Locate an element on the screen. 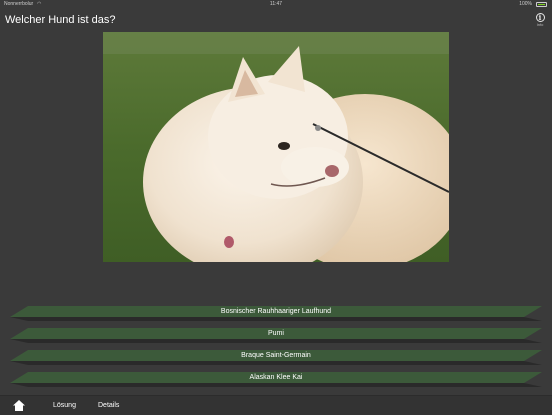  status-bar: Nonnerrbolur ◠ 11:47 100% is located at coordinates (276, 4).